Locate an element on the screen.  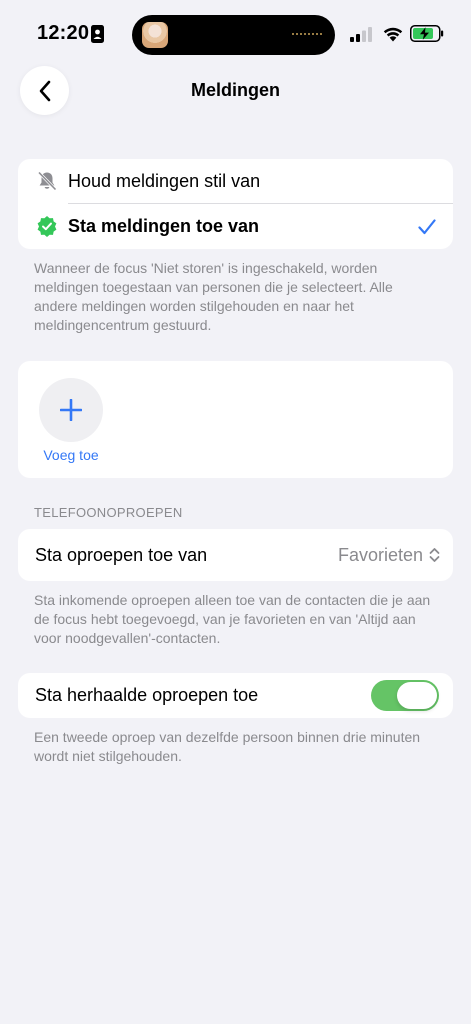
plus-icon is located at coordinates (71, 410).